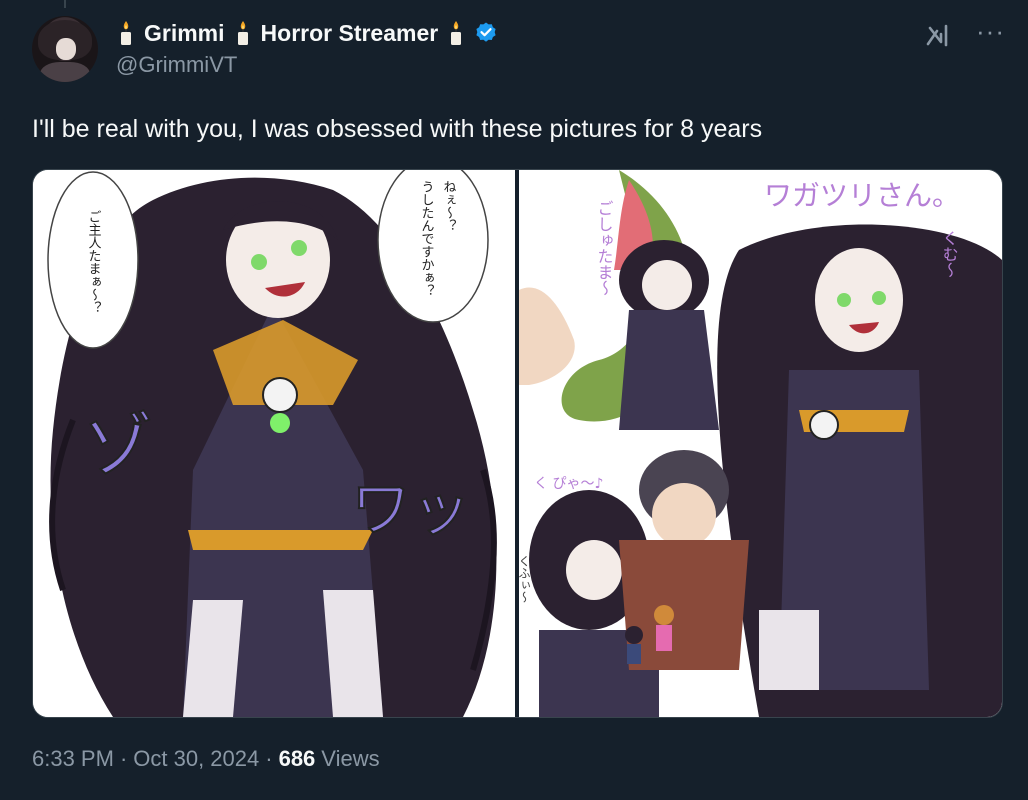  What do you see at coordinates (118, 446) in the screenshot?
I see `sfx-zo-text: ゾ` at bounding box center [118, 446].